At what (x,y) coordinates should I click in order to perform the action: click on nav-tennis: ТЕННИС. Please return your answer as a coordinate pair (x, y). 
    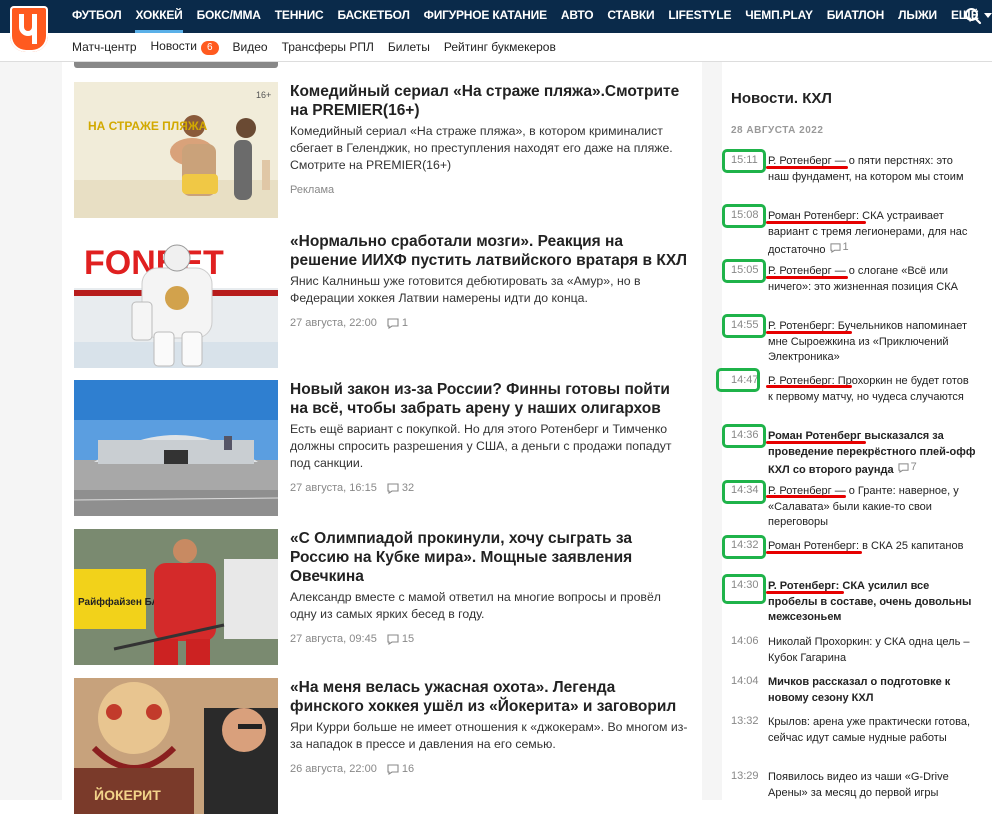
    Looking at the image, I should click on (299, 16).